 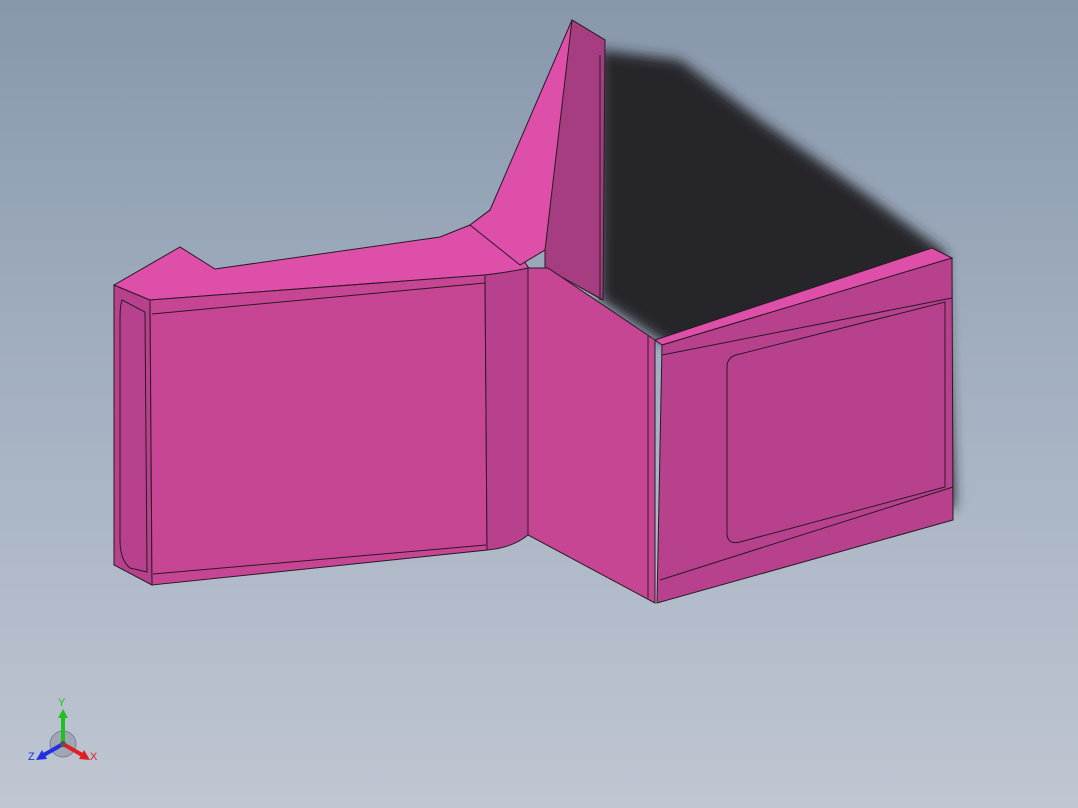 What do you see at coordinates (66, 734) in the screenshot?
I see `orientation-triad: Y X Z` at bounding box center [66, 734].